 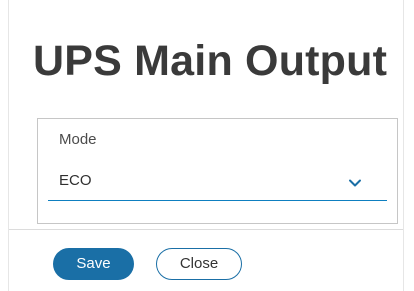 What do you see at coordinates (210, 61) in the screenshot?
I see `dialog-title: UPS Main Output` at bounding box center [210, 61].